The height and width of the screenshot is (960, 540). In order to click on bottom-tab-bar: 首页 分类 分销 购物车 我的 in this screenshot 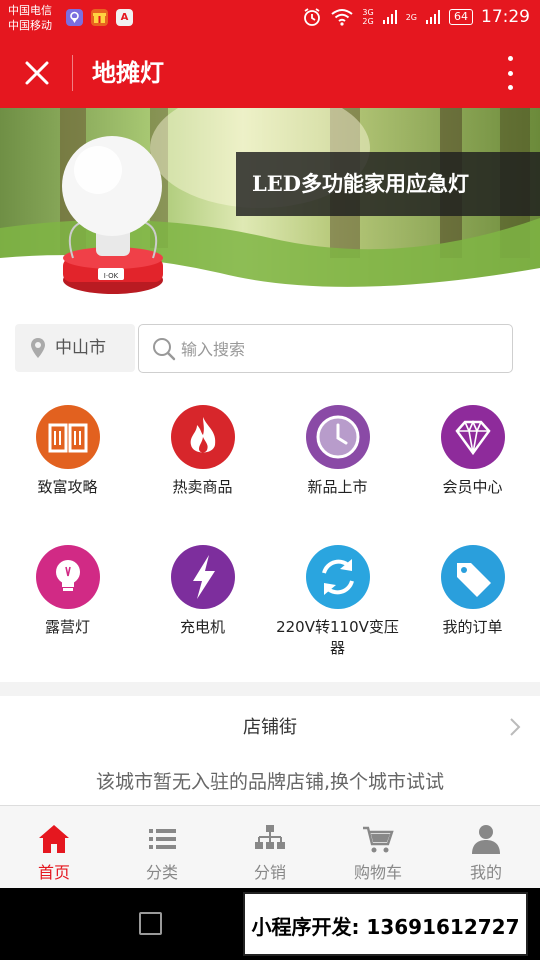, I will do `click(270, 846)`.